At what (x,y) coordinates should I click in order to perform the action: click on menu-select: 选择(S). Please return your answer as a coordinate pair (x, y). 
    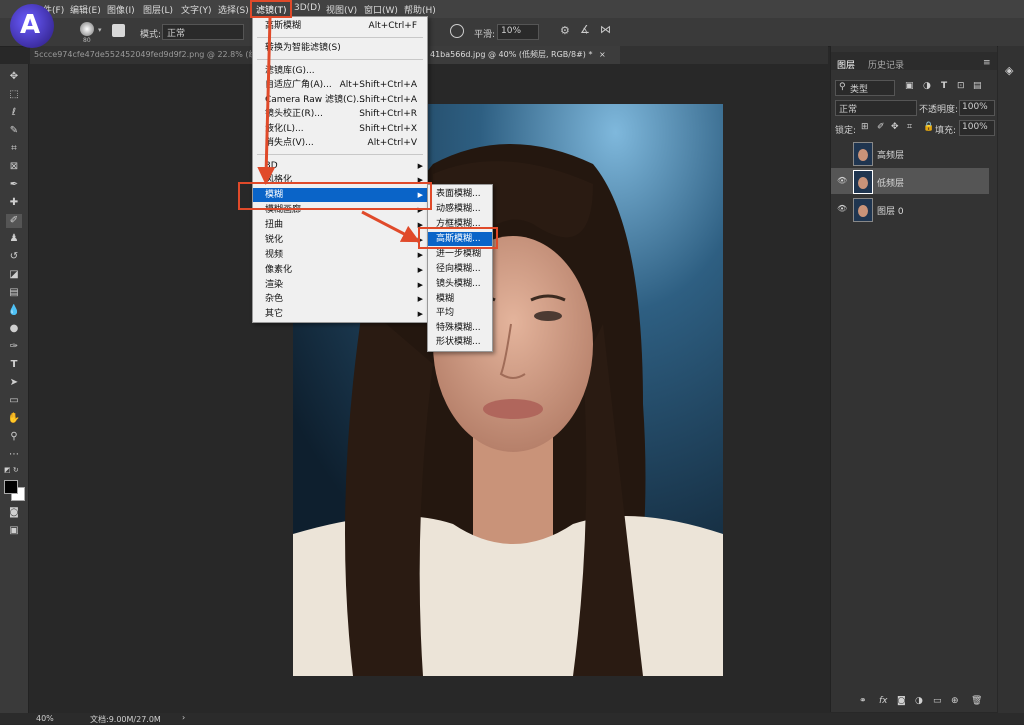
    Looking at the image, I should click on (233, 9).